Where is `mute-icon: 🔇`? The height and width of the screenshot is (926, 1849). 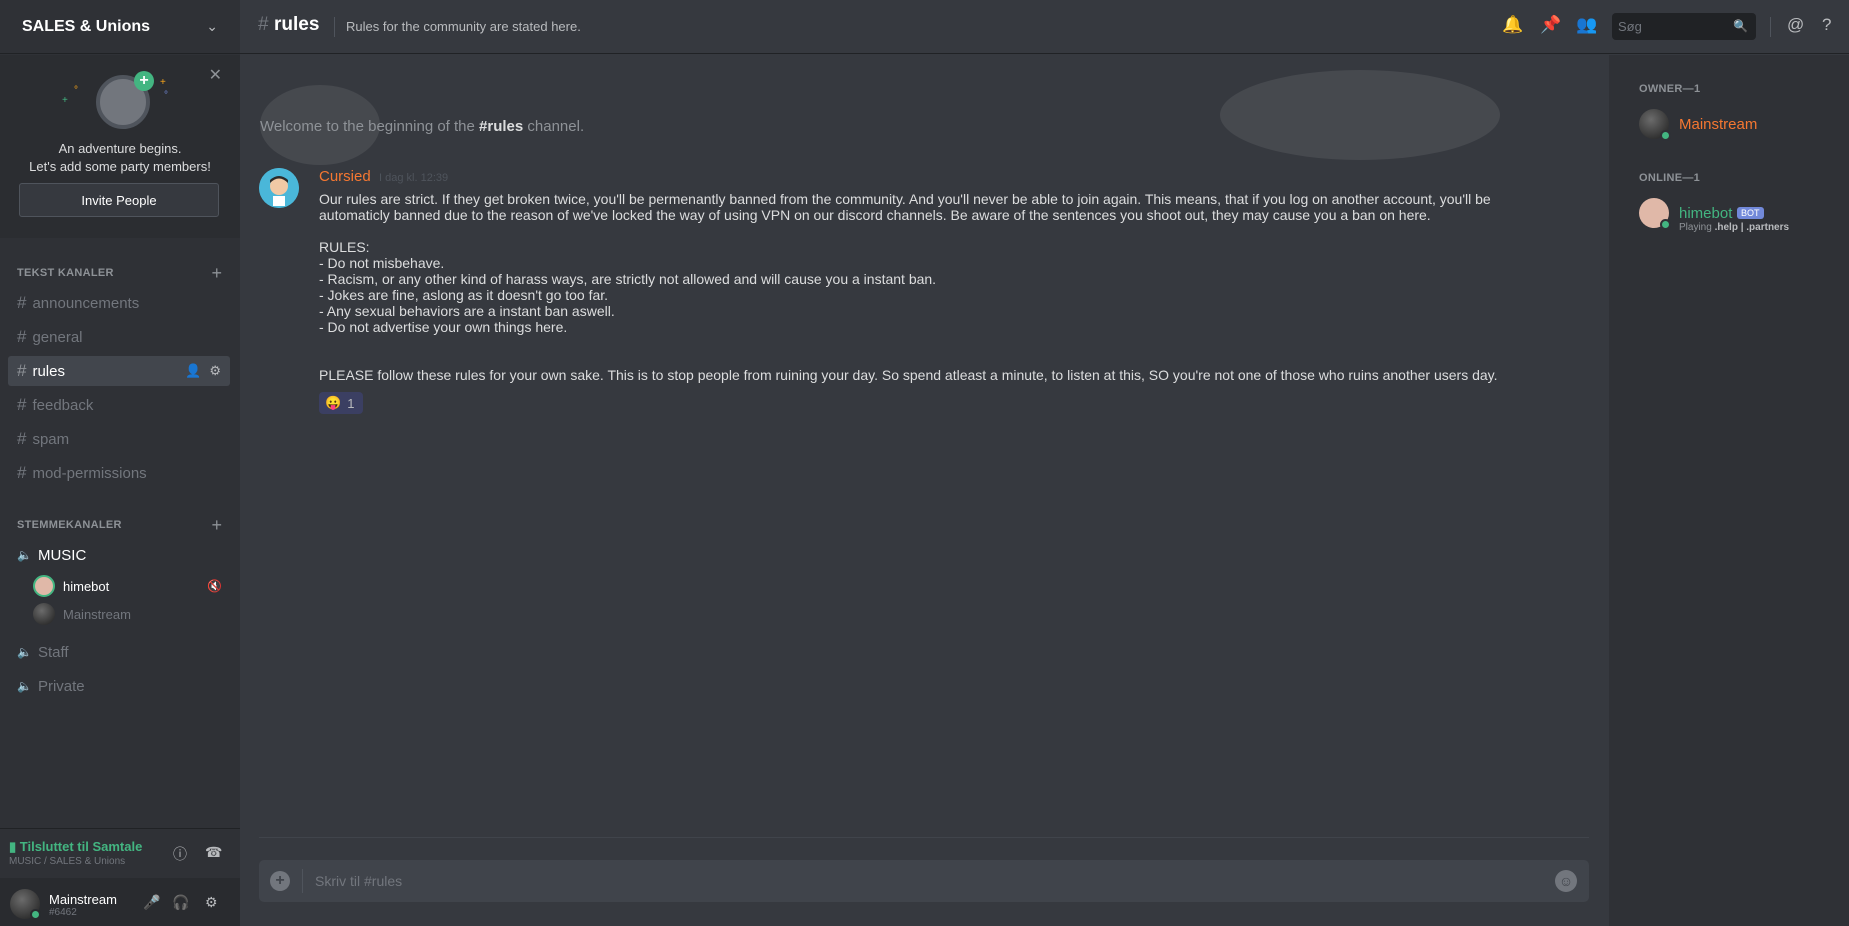
mute-icon: 🔇 is located at coordinates (214, 586).